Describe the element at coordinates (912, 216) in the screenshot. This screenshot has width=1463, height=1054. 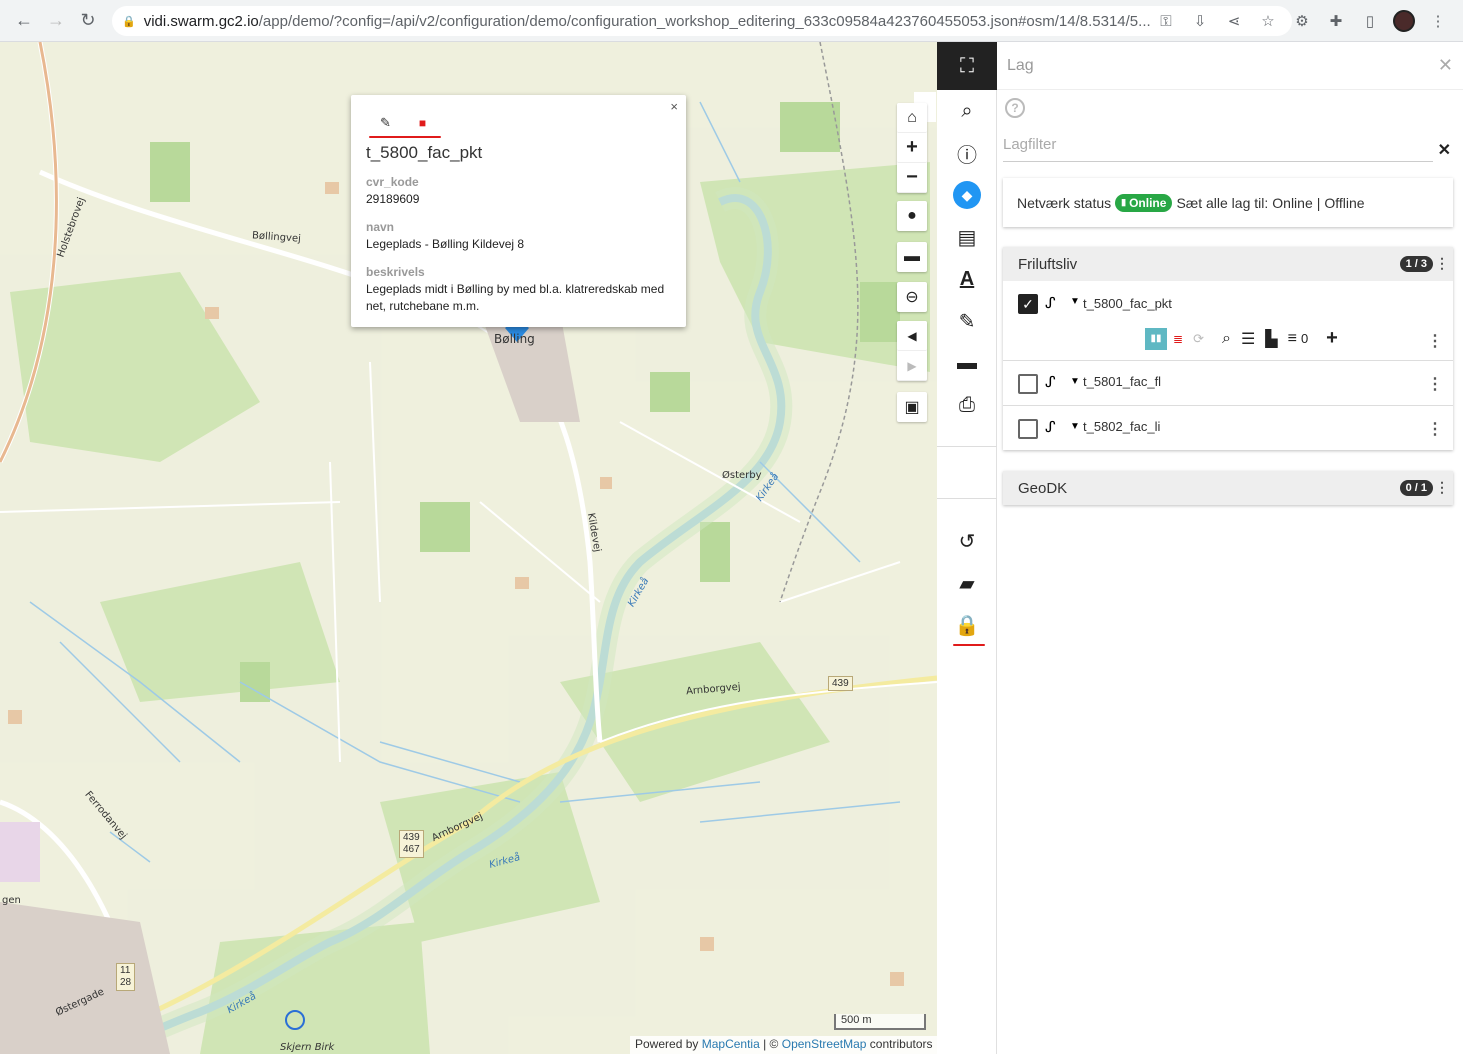
I see `location-pin-icon: ●` at that location.